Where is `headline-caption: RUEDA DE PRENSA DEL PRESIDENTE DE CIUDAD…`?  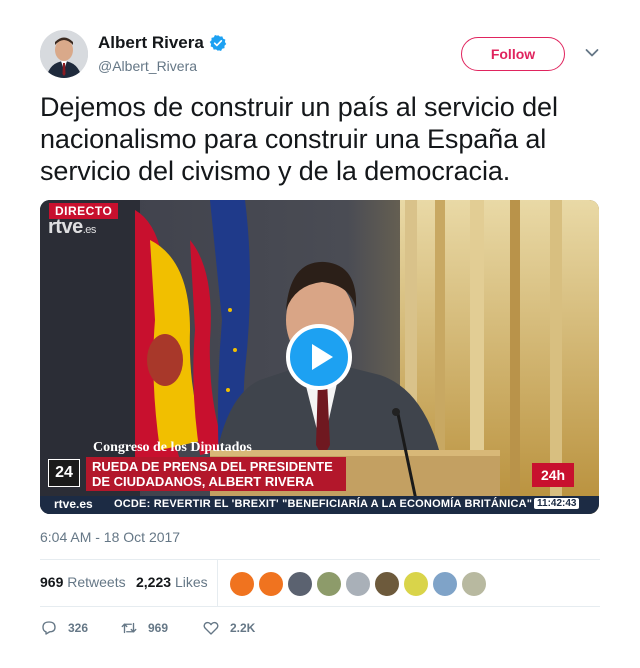
headline-caption: RUEDA DE PRENSA DEL PRESIDENTE DE CIUDAD… is located at coordinates (216, 474).